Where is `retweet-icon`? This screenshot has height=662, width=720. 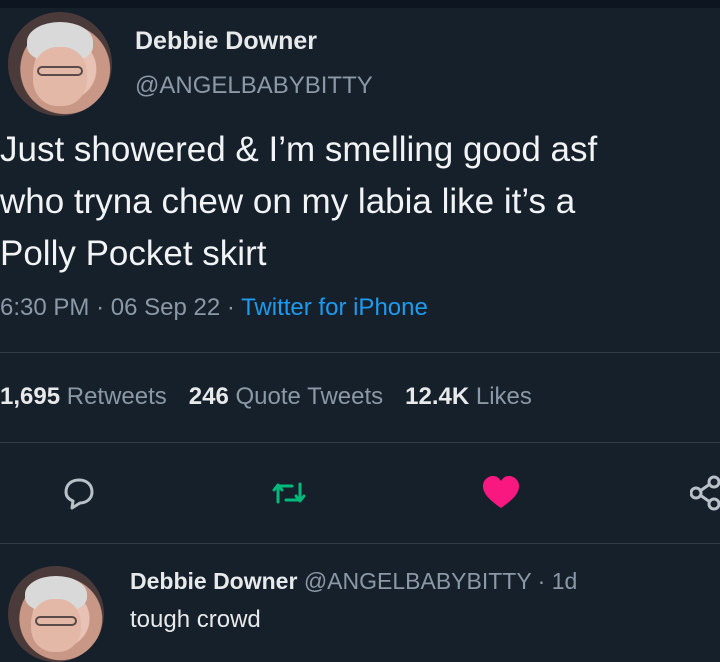 retweet-icon is located at coordinates (289, 493).